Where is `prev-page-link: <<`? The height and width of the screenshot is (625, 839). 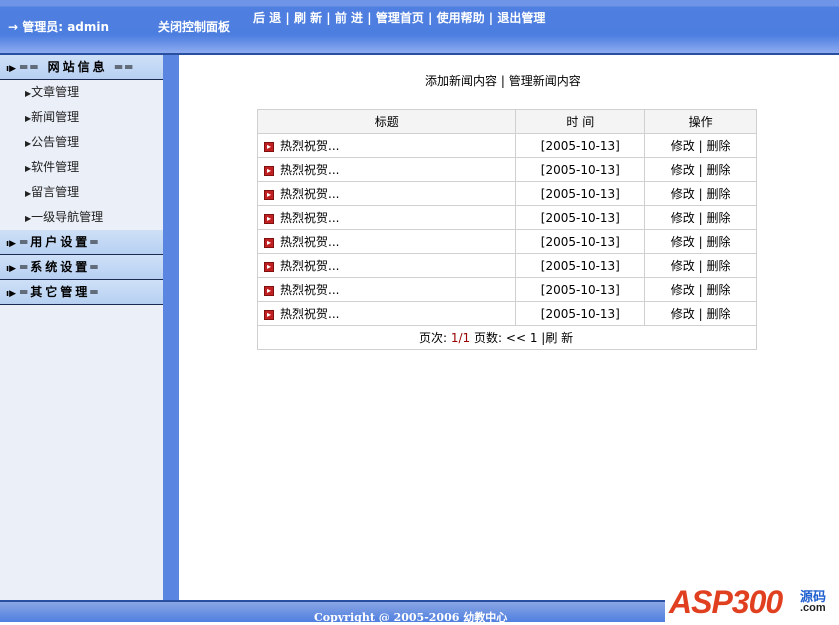
prev-page-link: << is located at coordinates (516, 338).